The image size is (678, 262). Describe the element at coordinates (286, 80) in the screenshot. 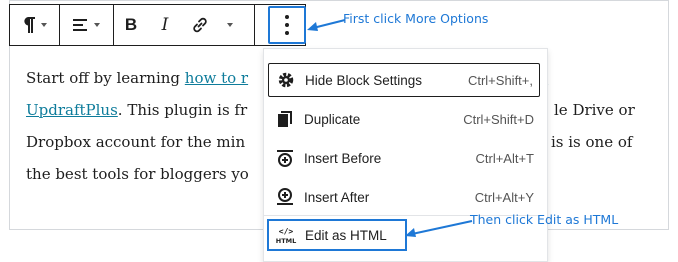

I see `gear-icon` at that location.